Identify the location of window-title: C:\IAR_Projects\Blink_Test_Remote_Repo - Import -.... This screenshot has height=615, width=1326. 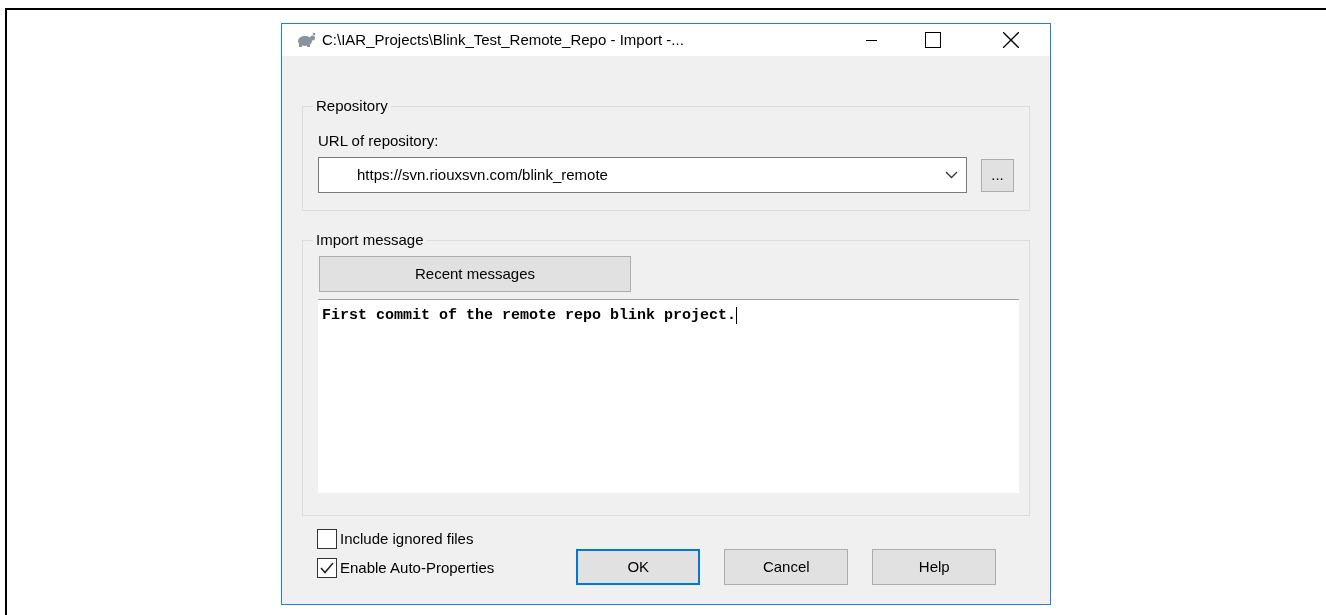
(503, 39).